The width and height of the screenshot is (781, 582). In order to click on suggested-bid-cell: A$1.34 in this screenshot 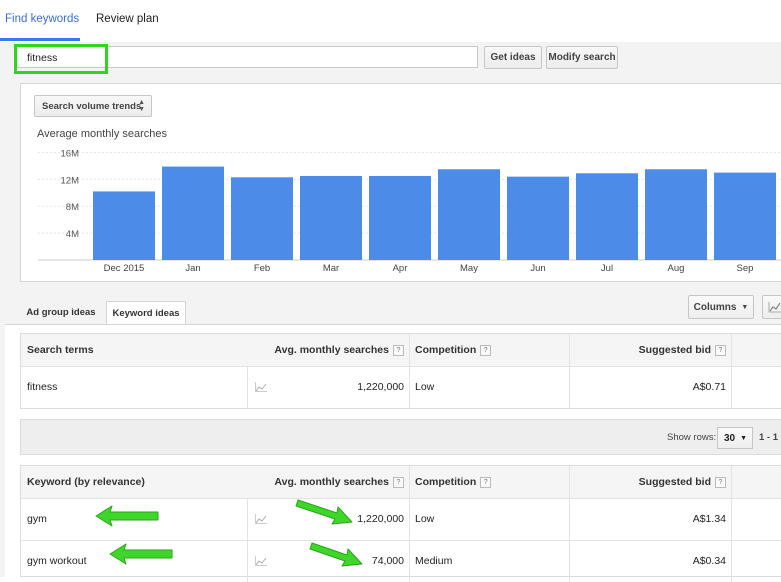, I will do `click(709, 519)`.